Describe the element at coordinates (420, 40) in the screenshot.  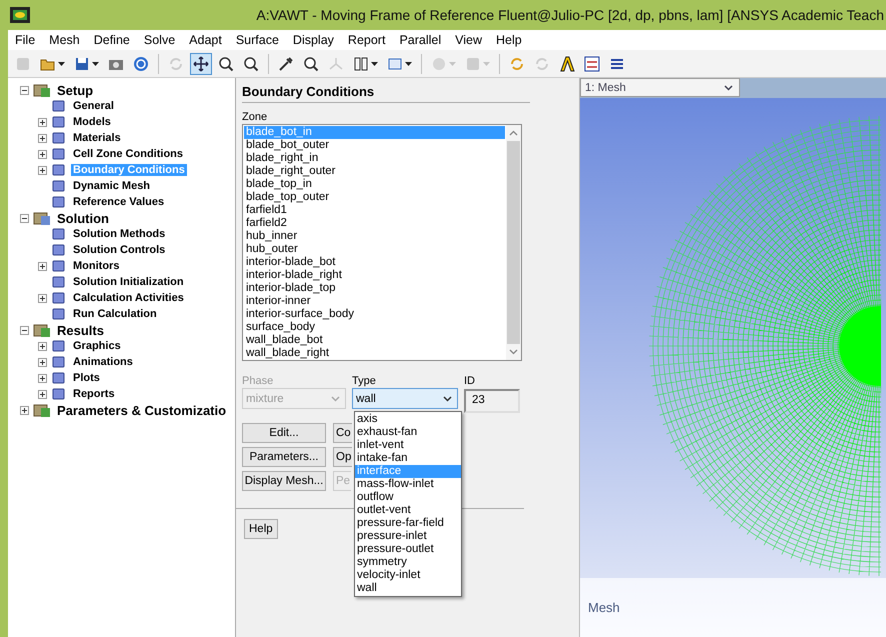
I see `menu-item: Parallel` at that location.